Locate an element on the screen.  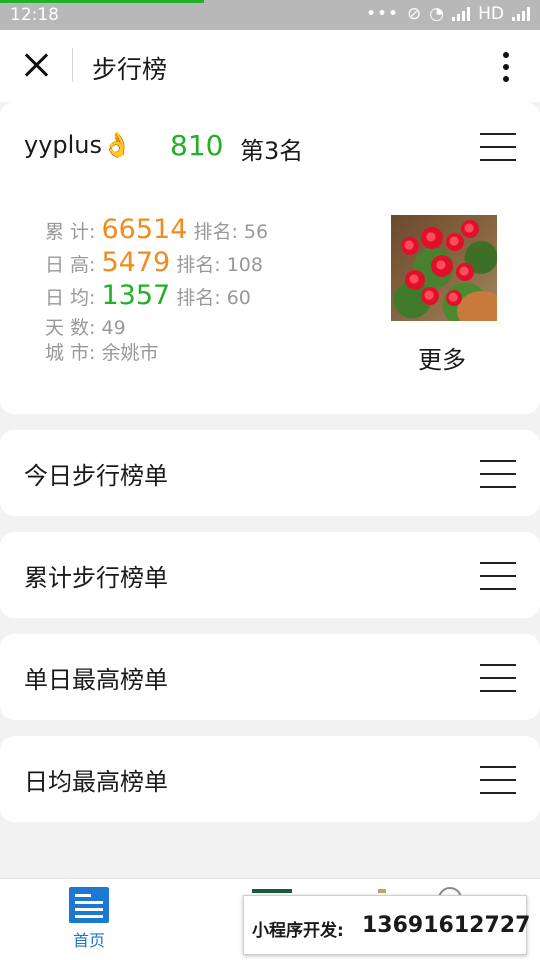
more-options-icon is located at coordinates (506, 67).